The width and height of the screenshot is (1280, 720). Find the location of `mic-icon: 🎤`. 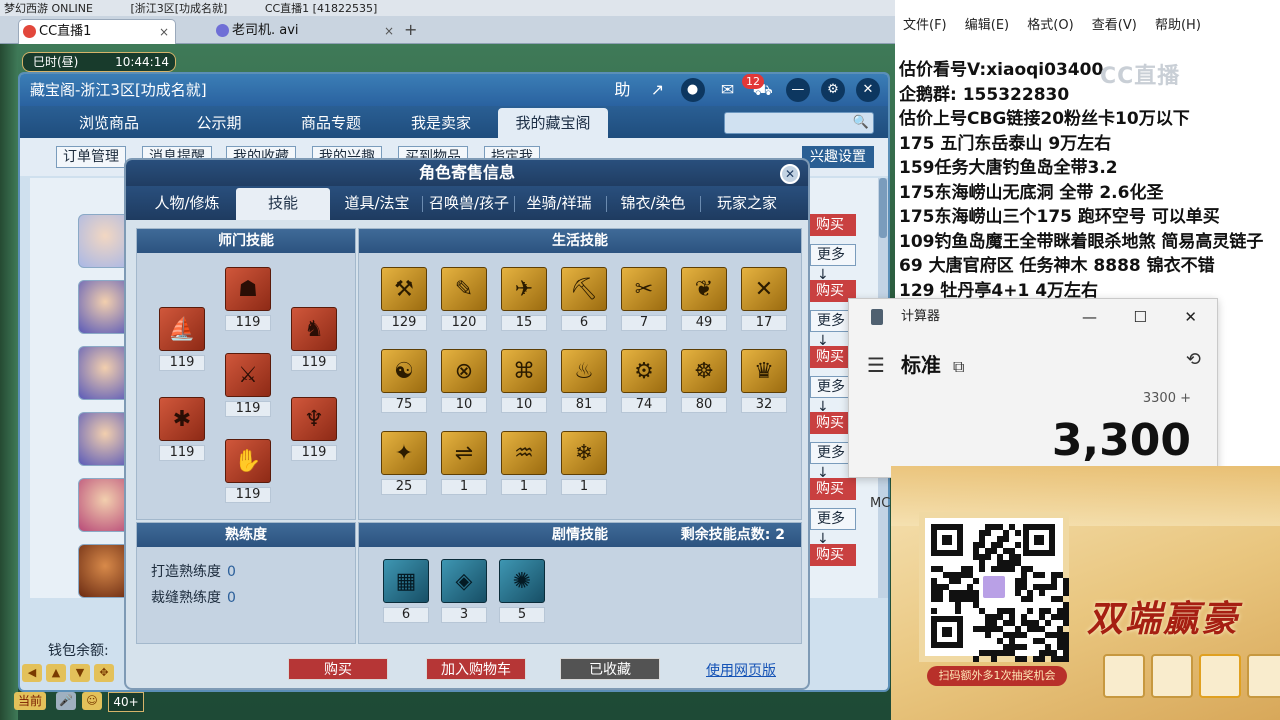

mic-icon: 🎤 is located at coordinates (66, 701).